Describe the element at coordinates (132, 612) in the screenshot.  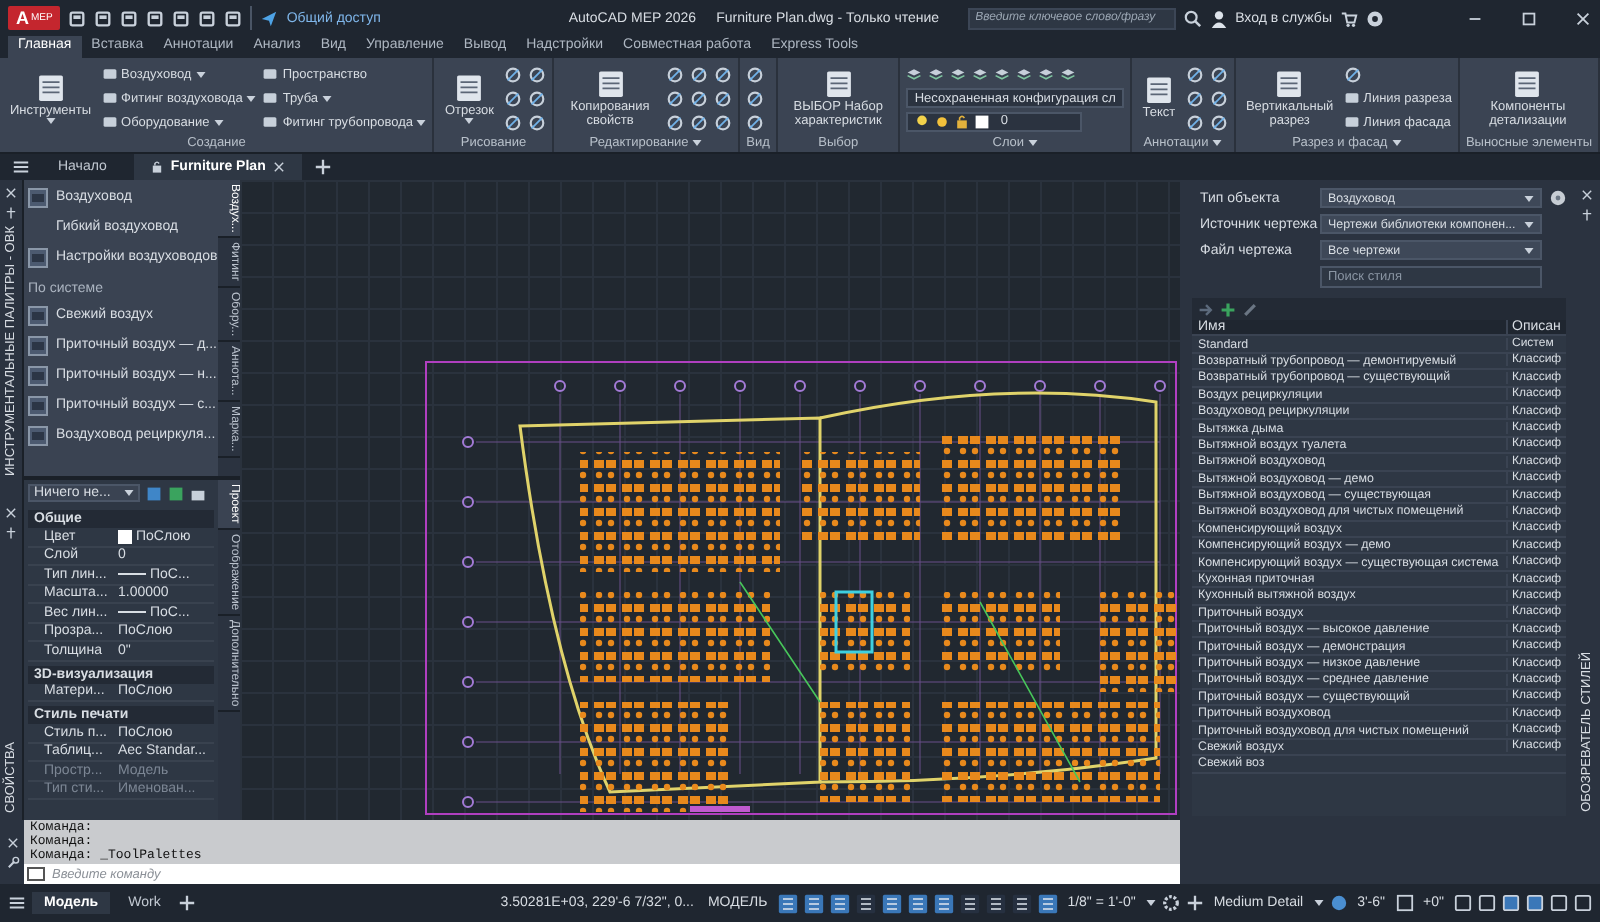
I see `line-sample-icon` at that location.